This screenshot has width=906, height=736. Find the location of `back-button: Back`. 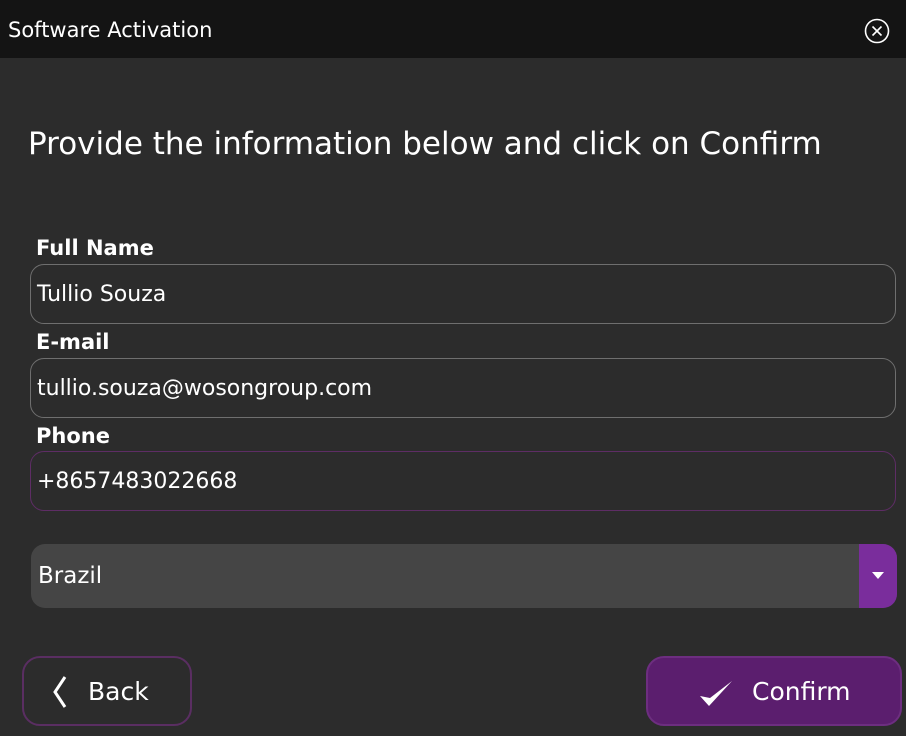

back-button: Back is located at coordinates (107, 691).